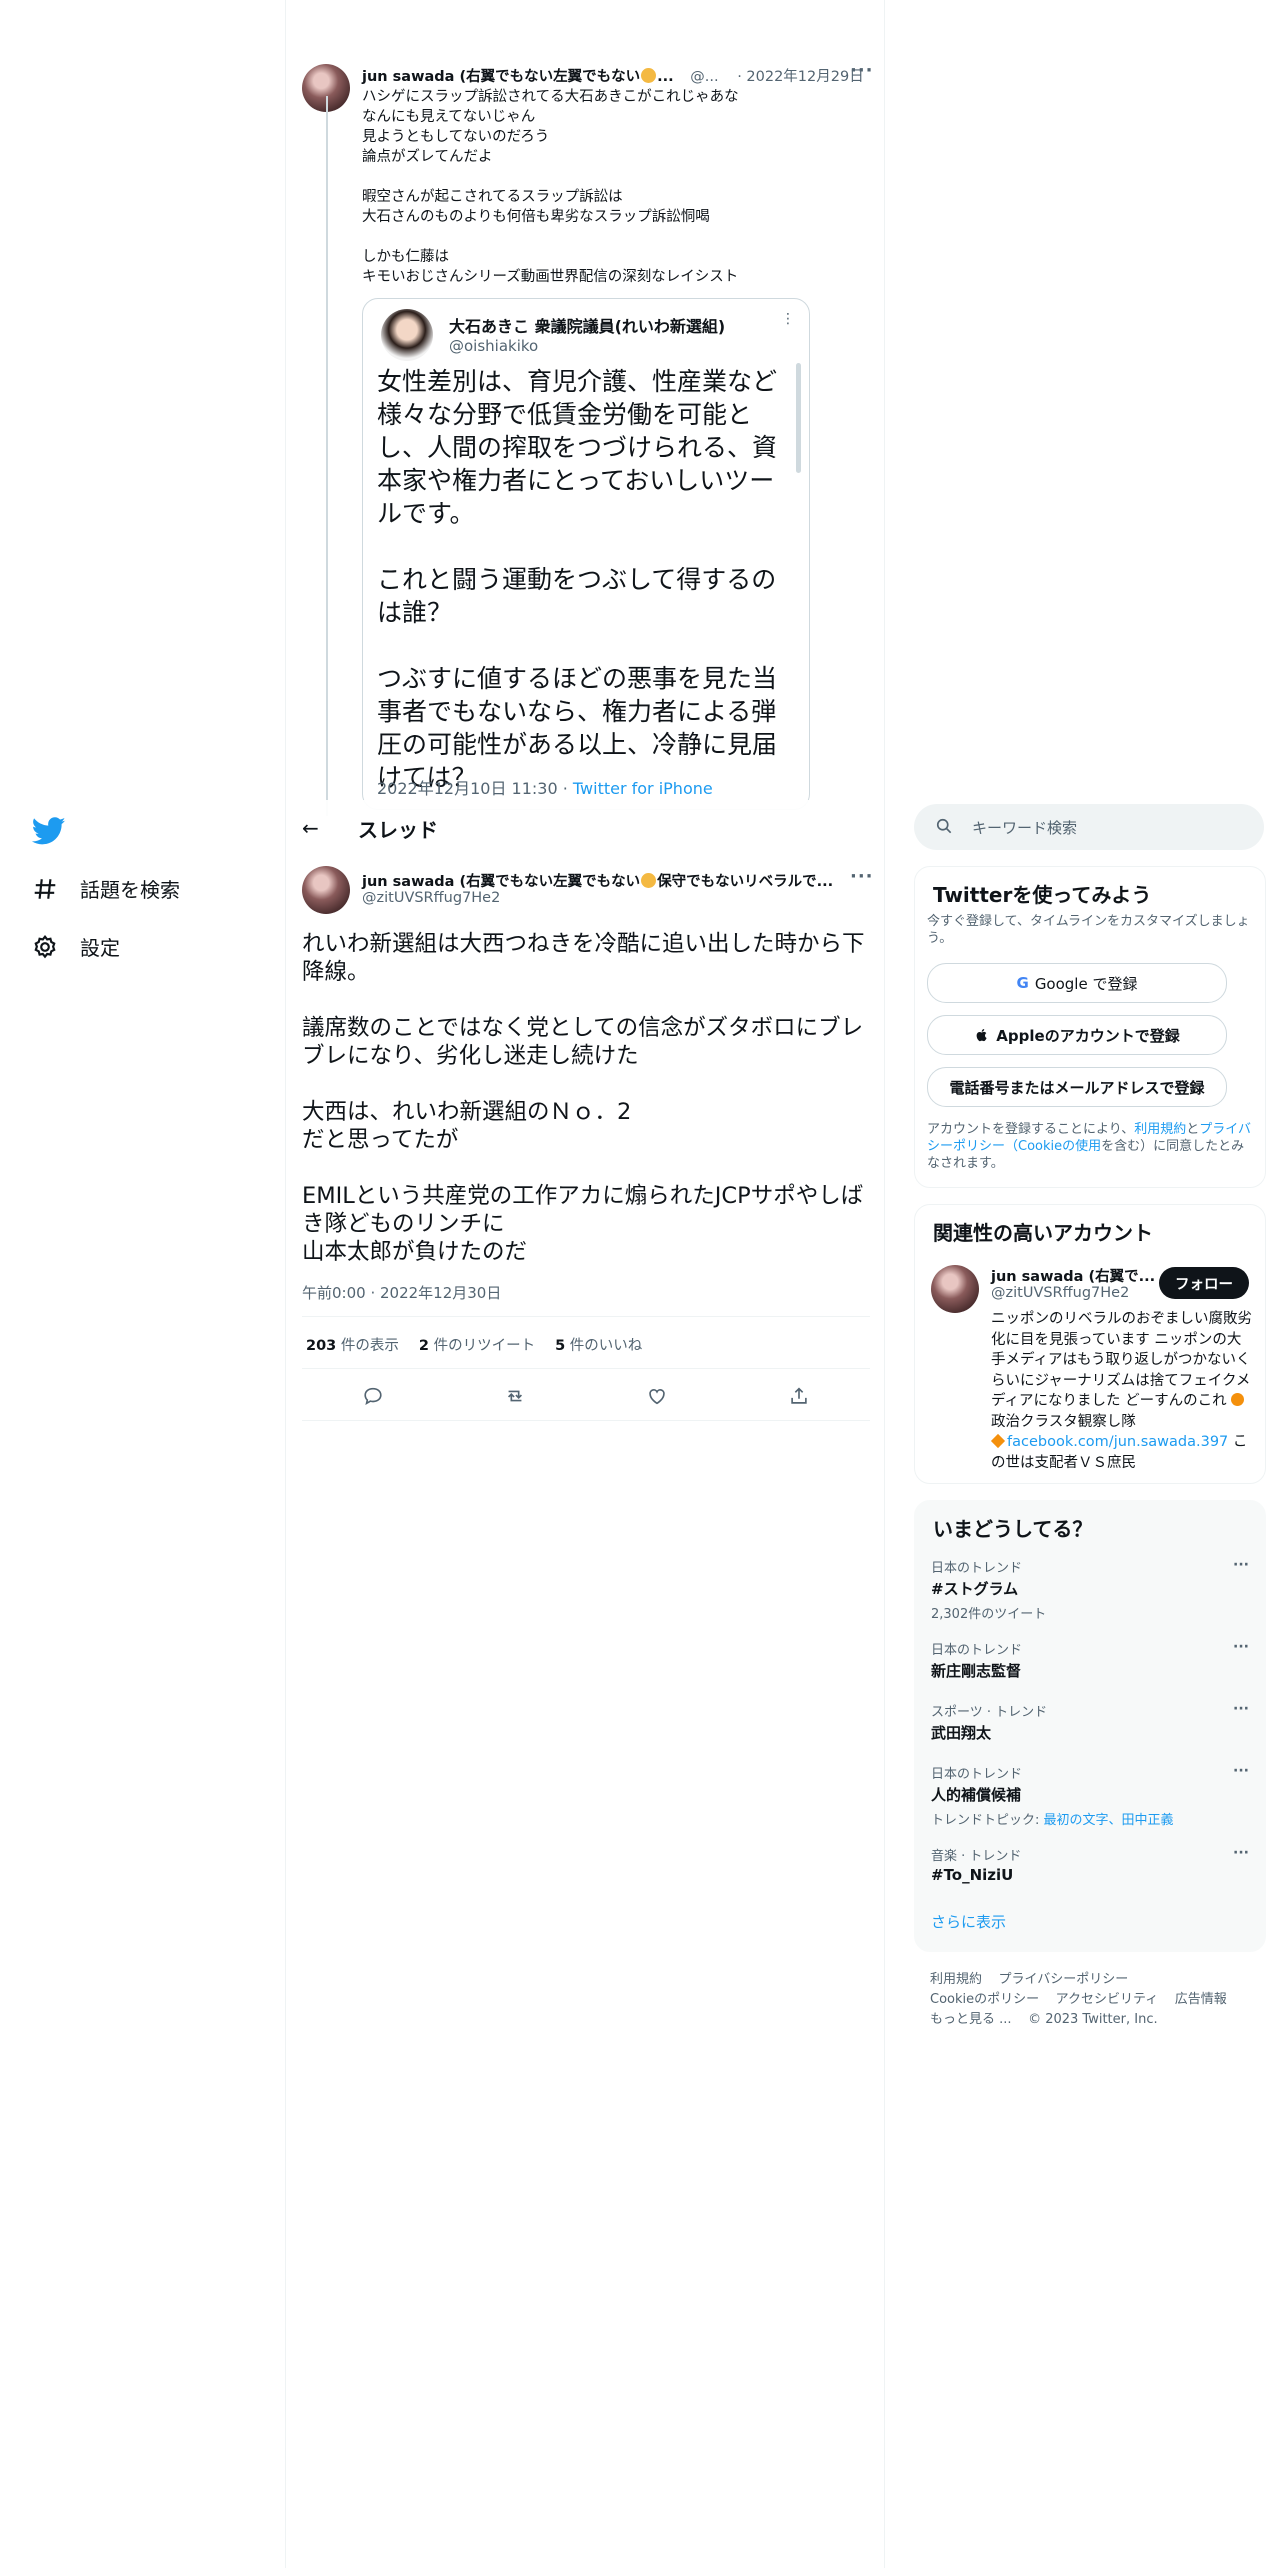  What do you see at coordinates (373, 1396) in the screenshot?
I see `reply-icon` at bounding box center [373, 1396].